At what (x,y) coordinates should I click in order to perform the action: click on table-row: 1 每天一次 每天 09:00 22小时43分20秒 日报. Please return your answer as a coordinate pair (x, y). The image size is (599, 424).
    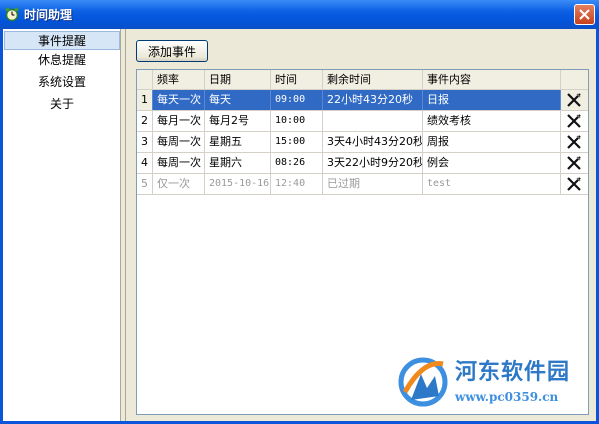
    Looking at the image, I should click on (362, 100).